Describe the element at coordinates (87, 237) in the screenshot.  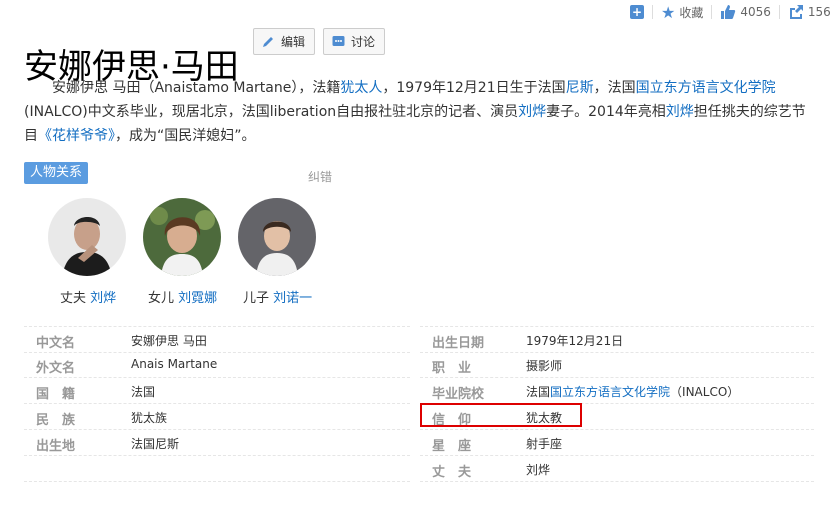
I see `avatar-husband` at that location.